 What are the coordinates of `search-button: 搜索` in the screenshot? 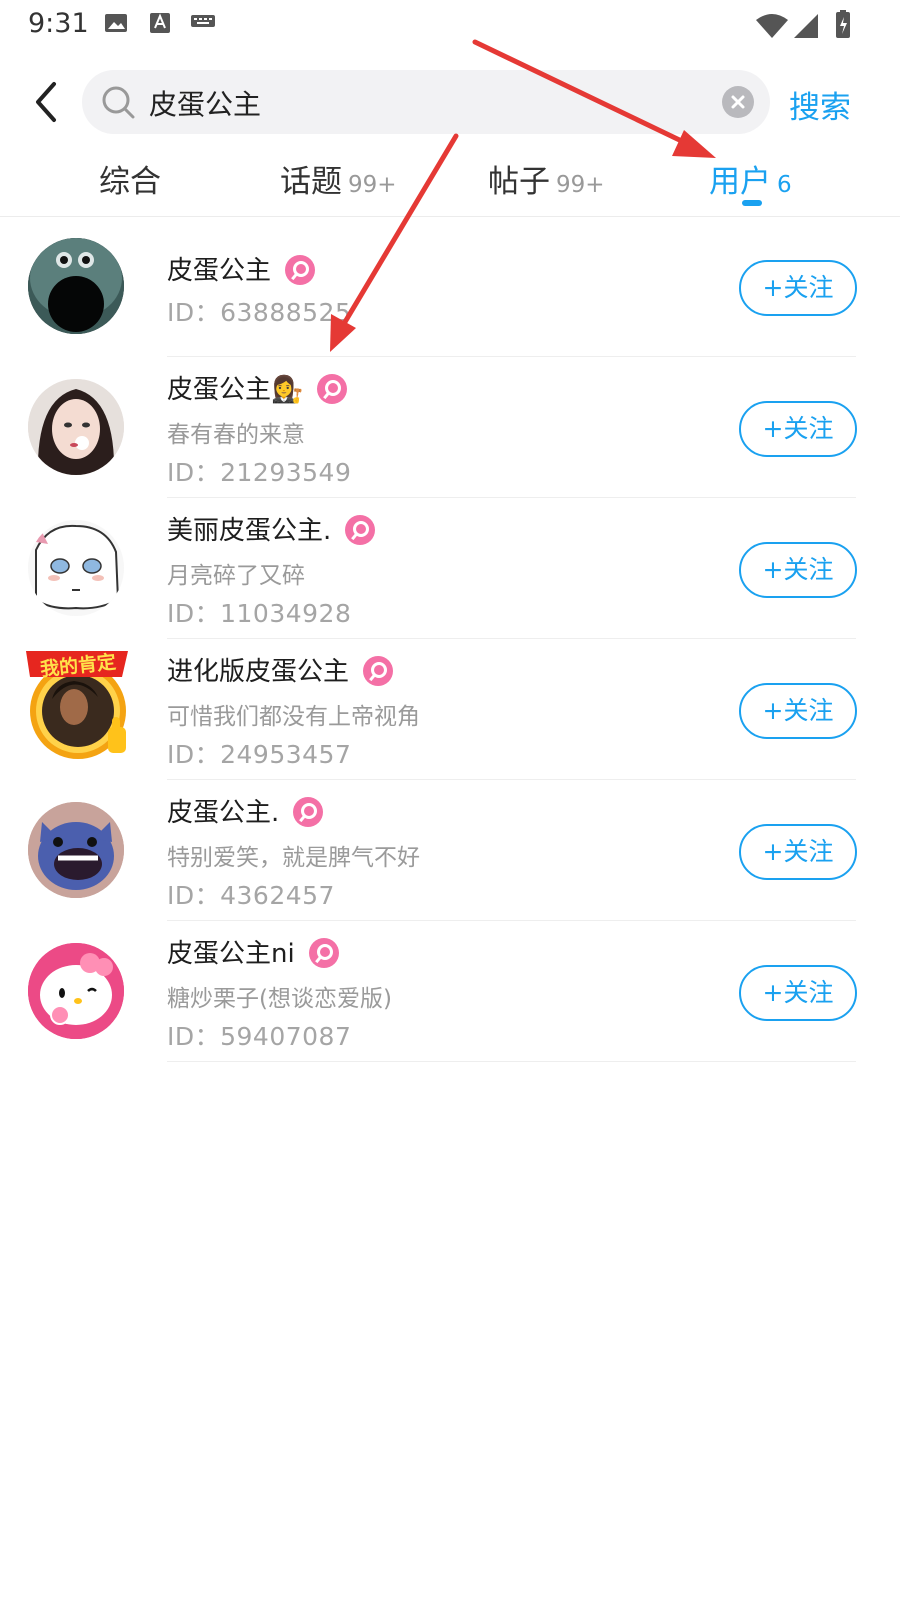 It's located at (820, 104).